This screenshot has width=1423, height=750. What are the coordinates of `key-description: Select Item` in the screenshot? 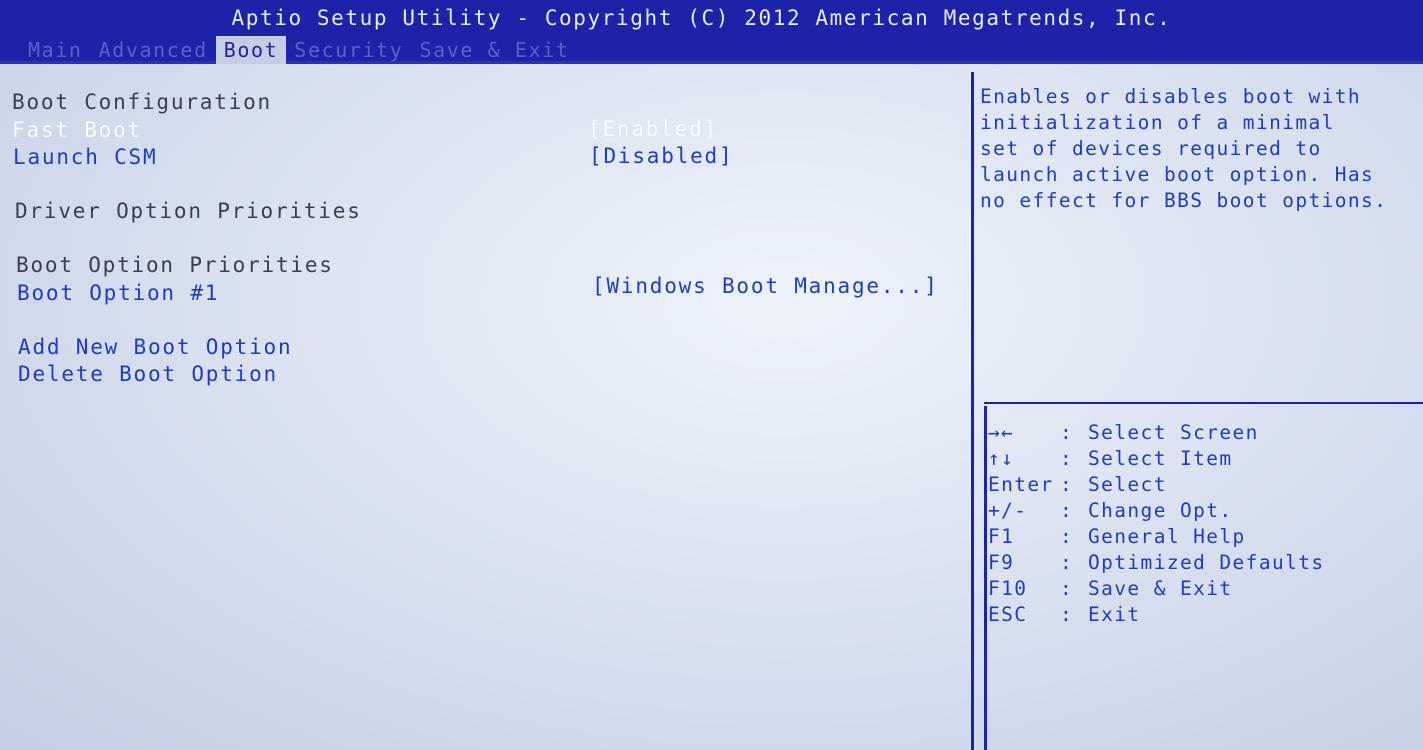 It's located at (1160, 458).